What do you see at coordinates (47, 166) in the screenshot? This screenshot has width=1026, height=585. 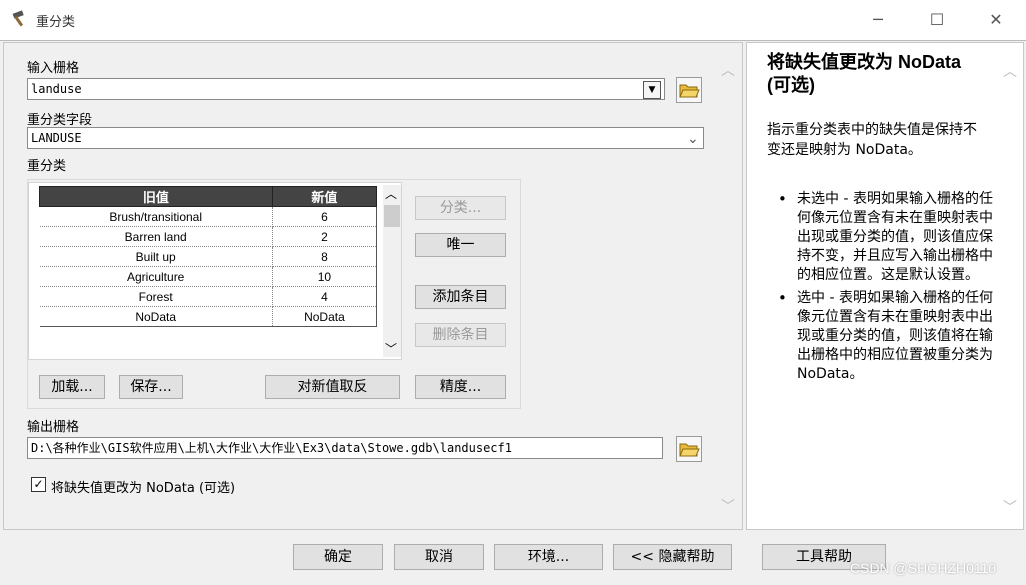 I see `reclass-label: 重分类` at bounding box center [47, 166].